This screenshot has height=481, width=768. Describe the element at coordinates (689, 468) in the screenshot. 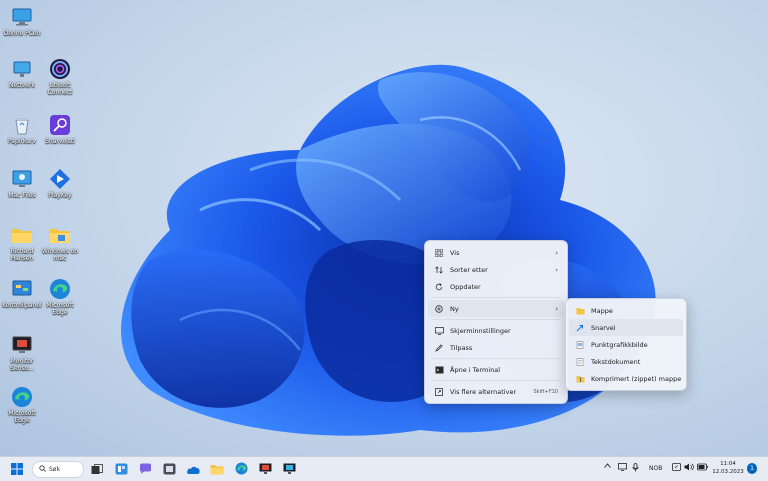

I see `volume-icon` at that location.